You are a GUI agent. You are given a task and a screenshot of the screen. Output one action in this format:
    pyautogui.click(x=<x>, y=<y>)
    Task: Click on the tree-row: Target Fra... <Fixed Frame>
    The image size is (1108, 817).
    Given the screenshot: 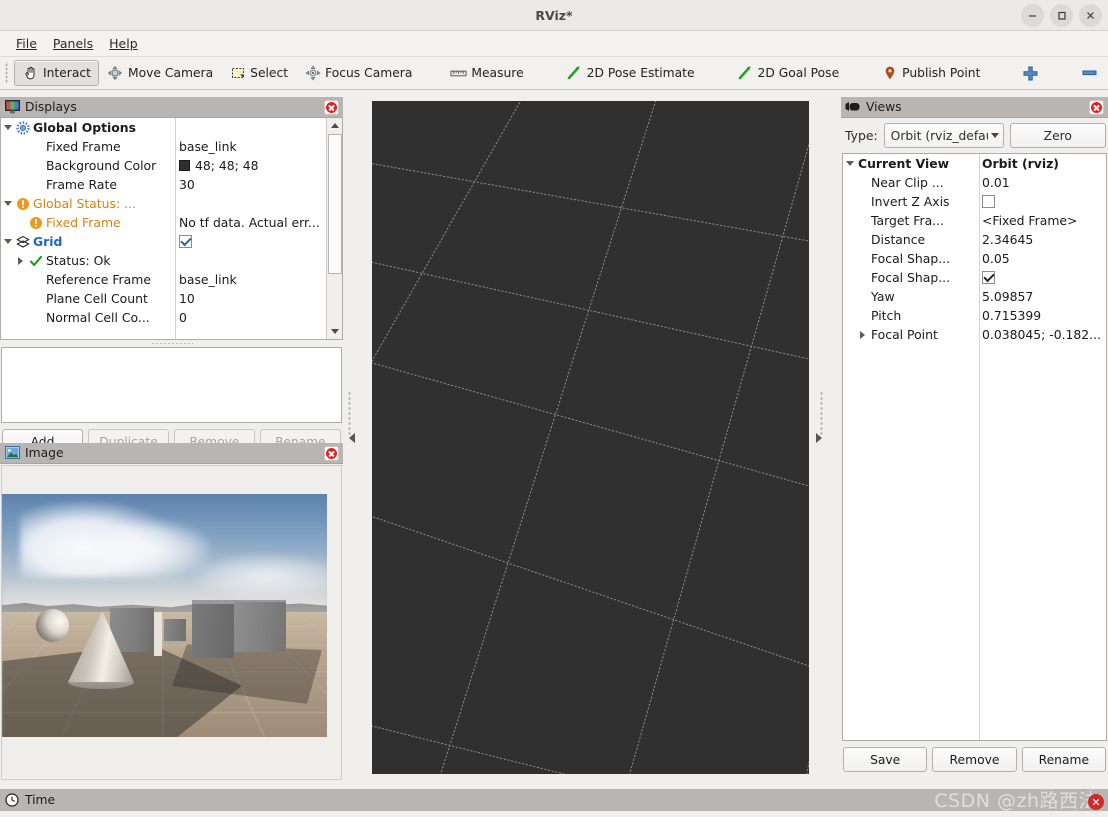 What is the action you would take?
    pyautogui.click(x=974, y=220)
    